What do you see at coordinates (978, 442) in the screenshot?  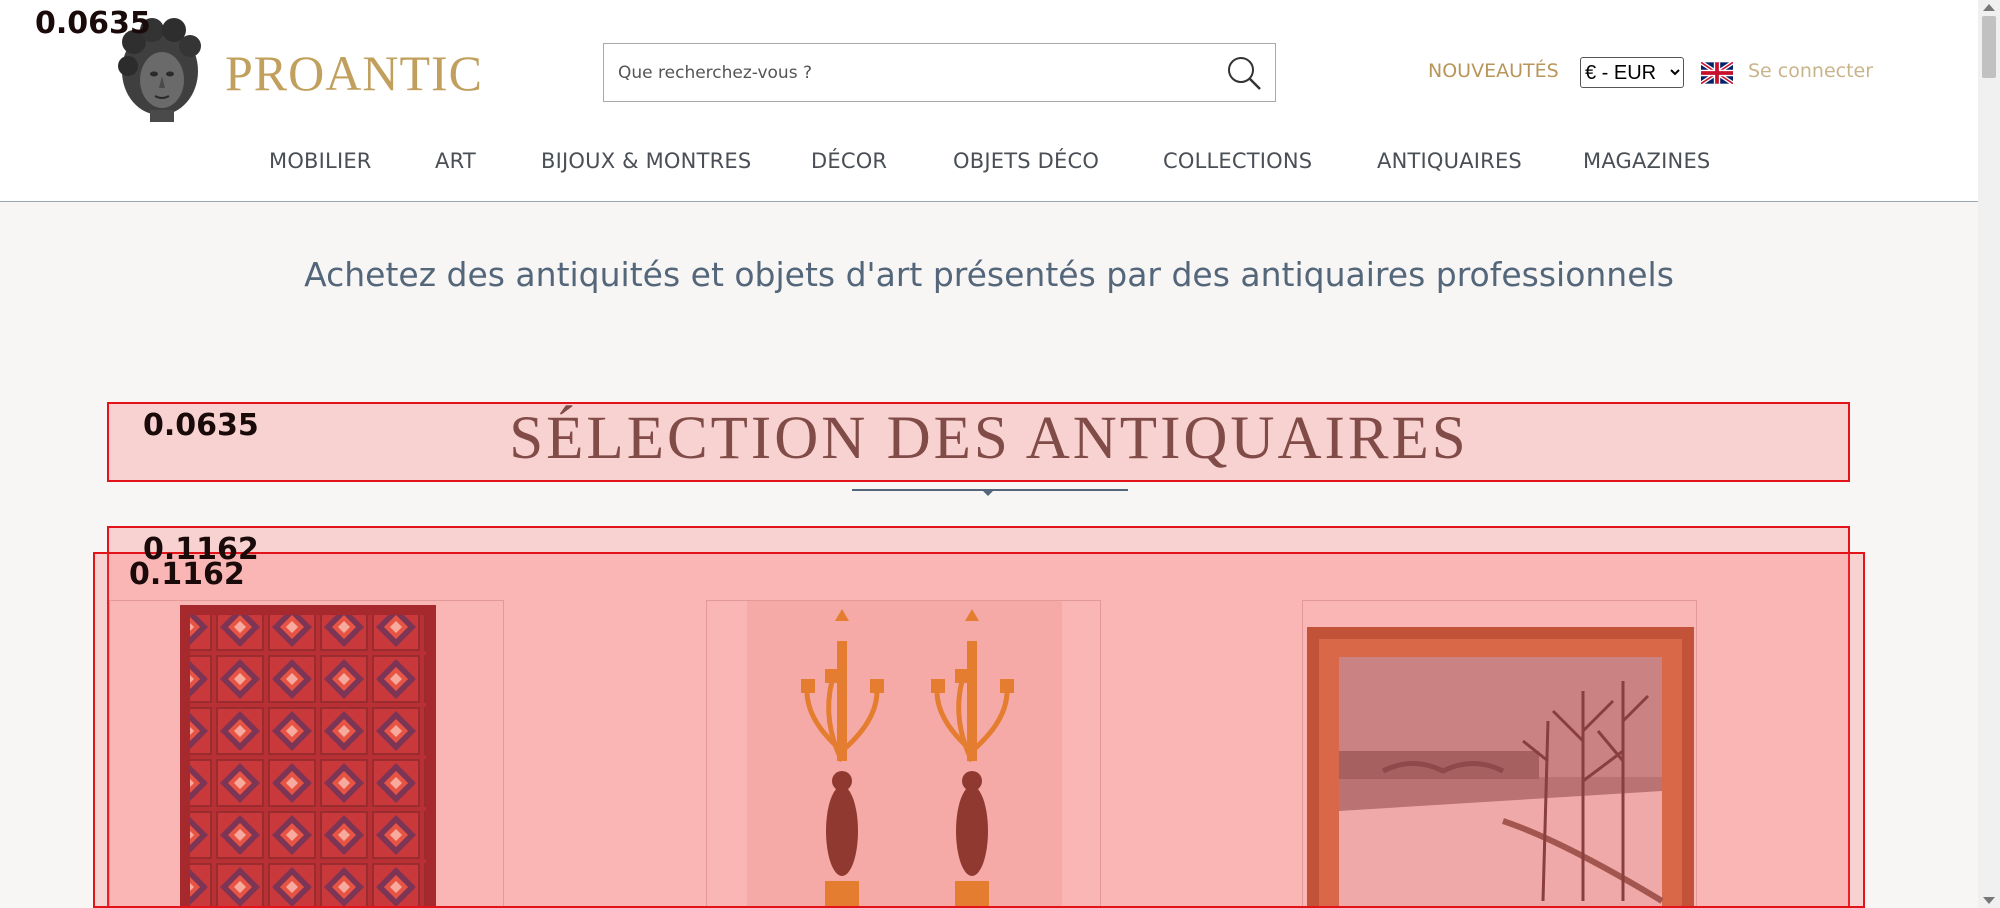 I see `overlay-box-title` at bounding box center [978, 442].